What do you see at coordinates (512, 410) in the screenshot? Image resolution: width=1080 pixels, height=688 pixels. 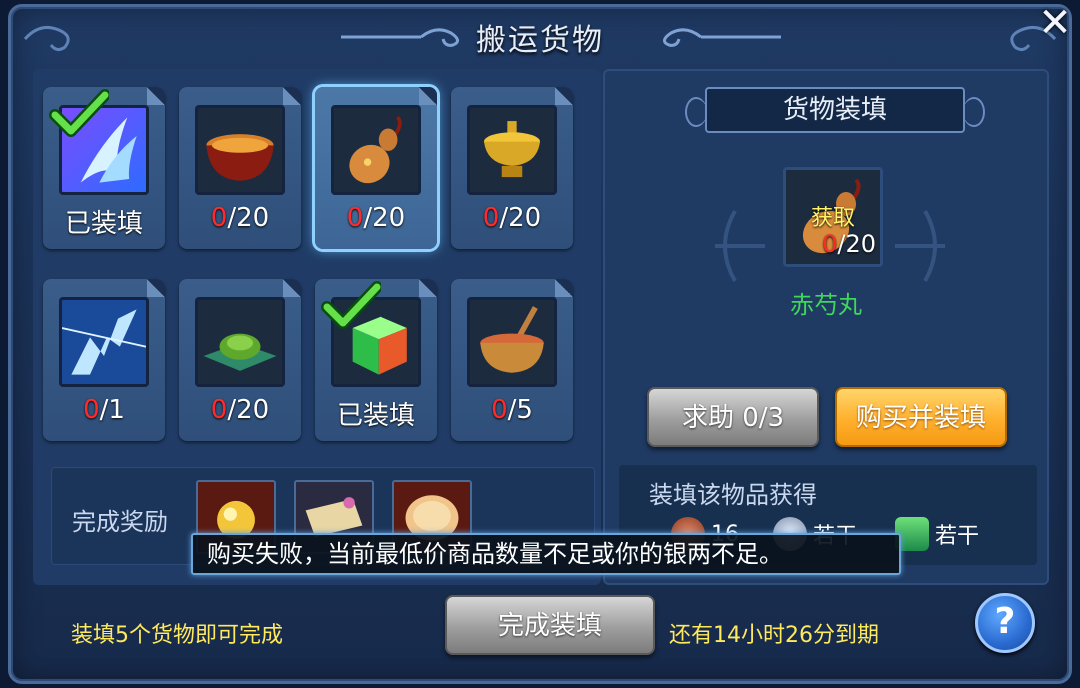 I see `slot-count: 0/5` at bounding box center [512, 410].